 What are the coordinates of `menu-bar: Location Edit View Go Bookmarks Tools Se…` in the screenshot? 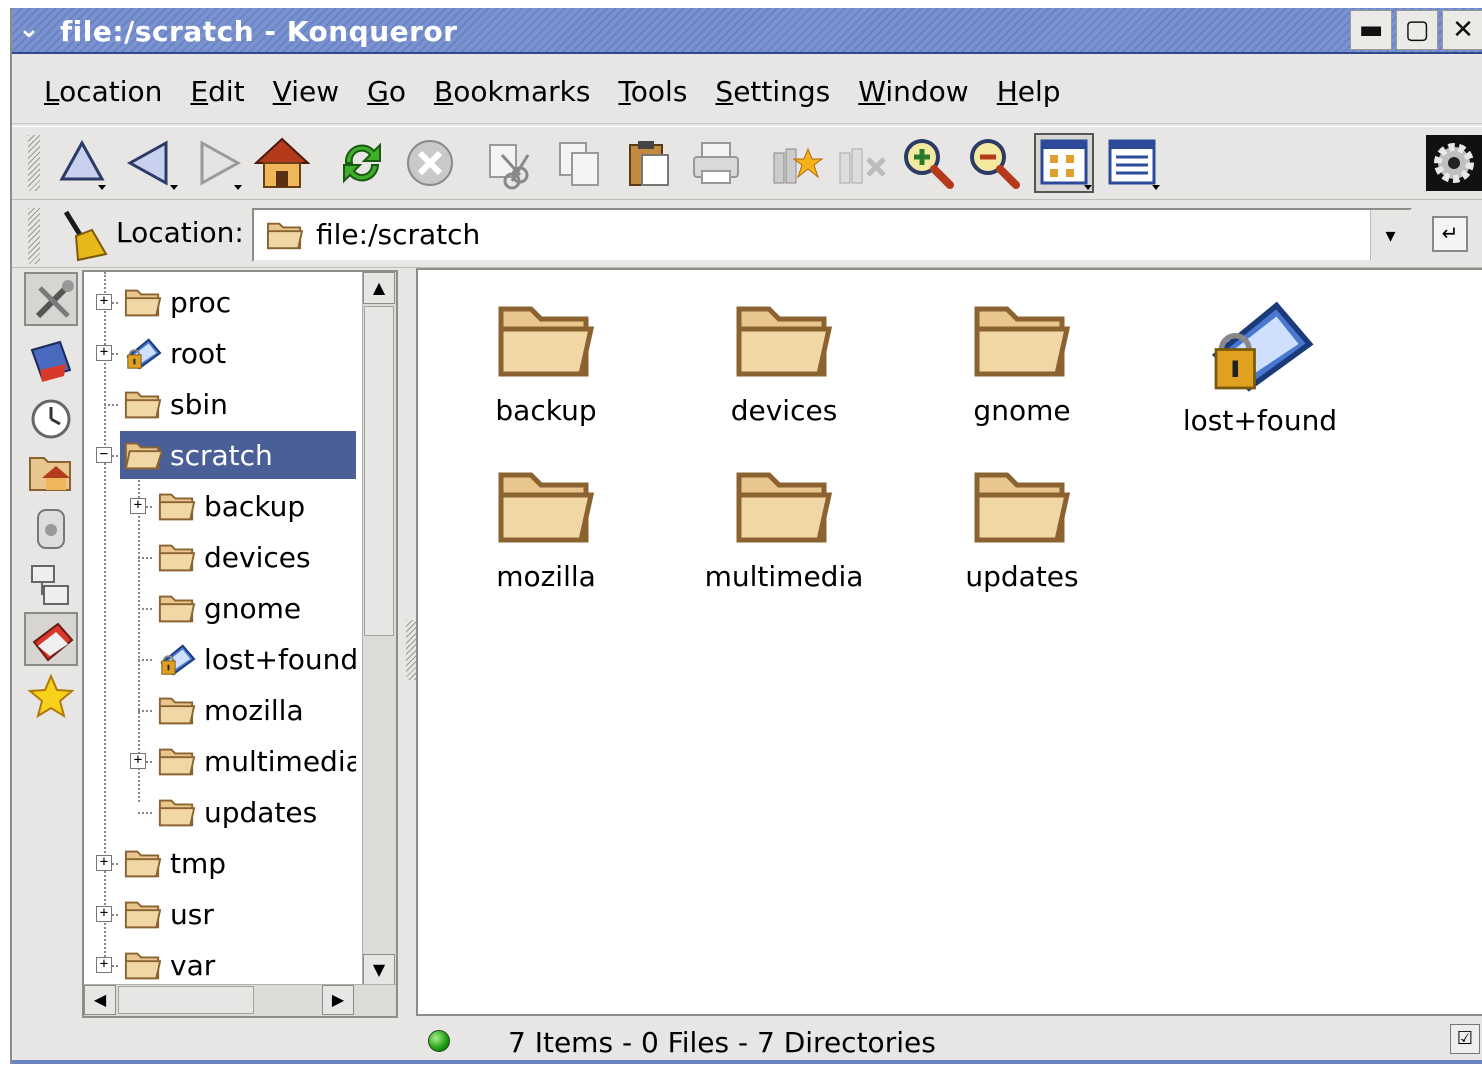 It's located at (747, 92).